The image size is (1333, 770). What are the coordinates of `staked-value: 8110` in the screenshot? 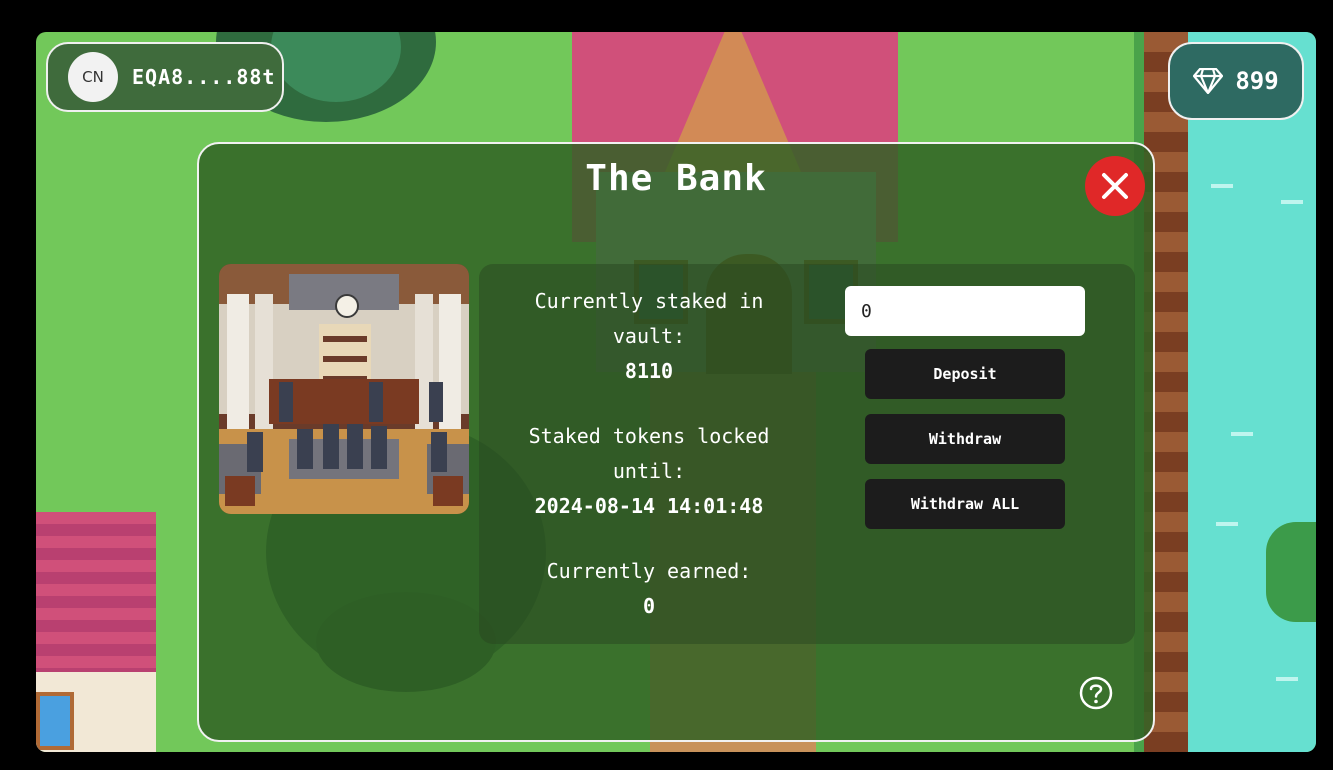 It's located at (649, 371).